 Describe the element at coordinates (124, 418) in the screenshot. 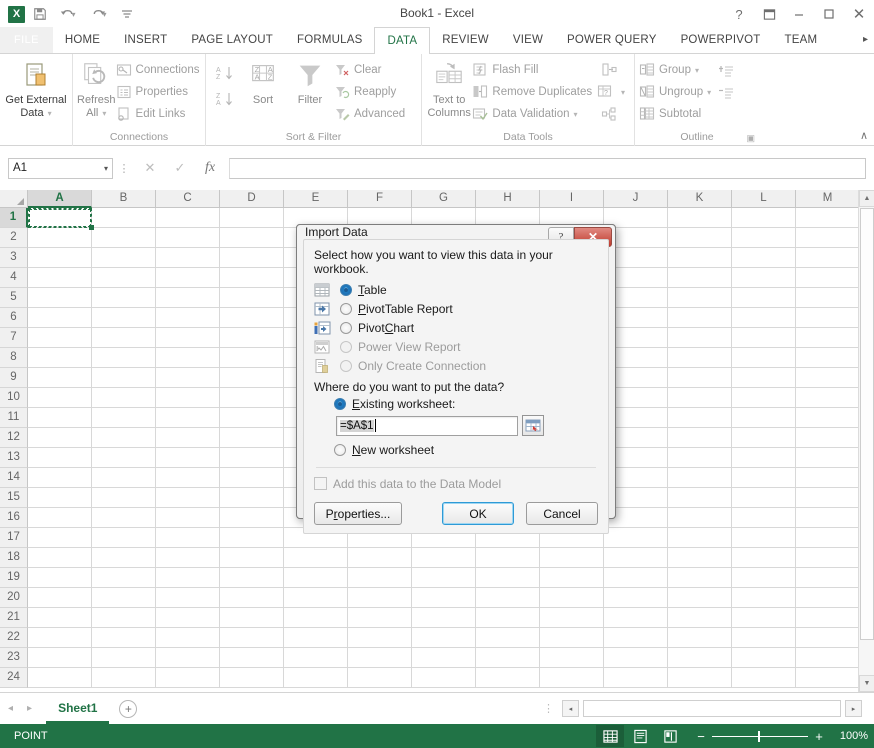

I see `cell-B11` at that location.